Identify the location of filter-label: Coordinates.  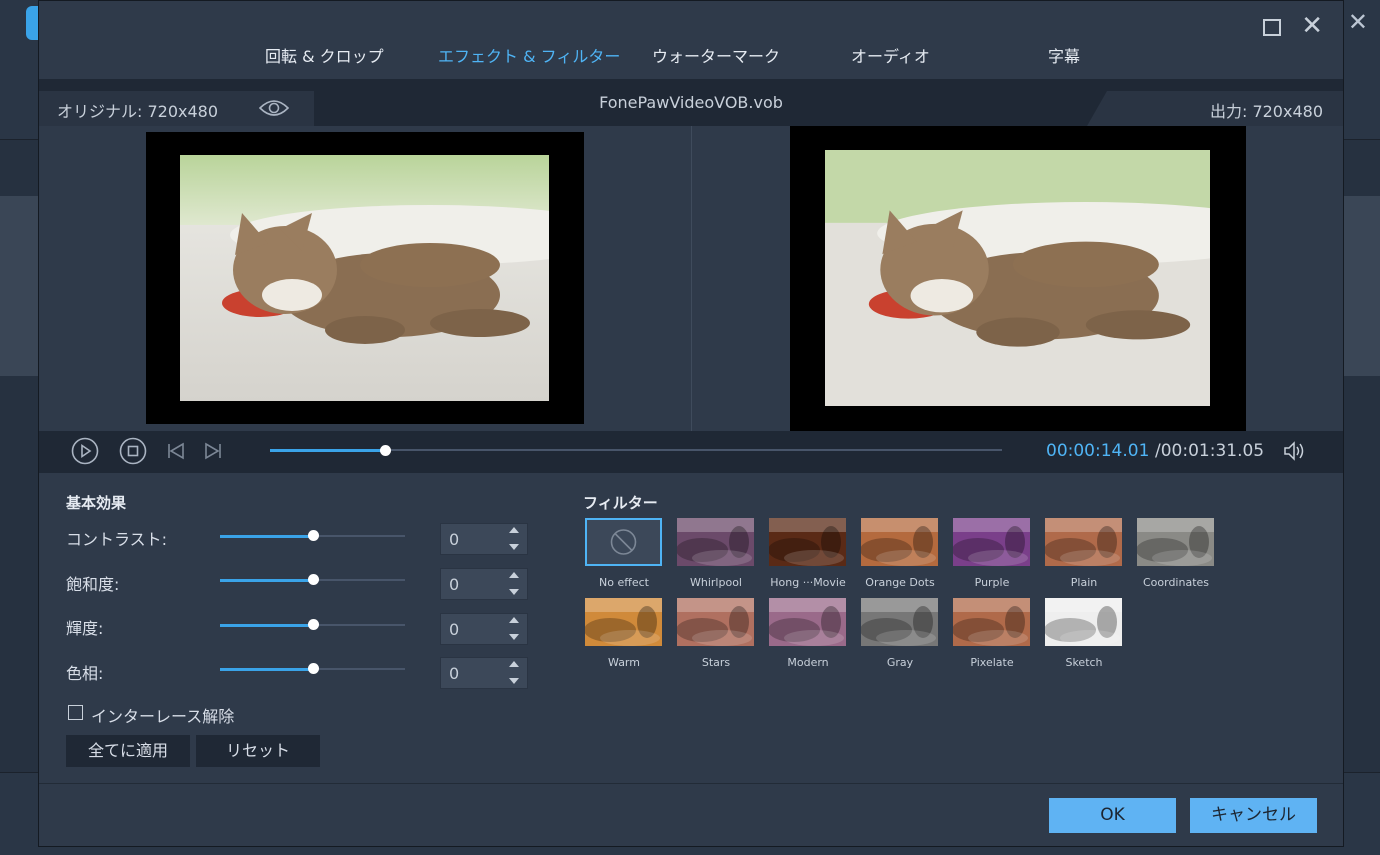
(1176, 582).